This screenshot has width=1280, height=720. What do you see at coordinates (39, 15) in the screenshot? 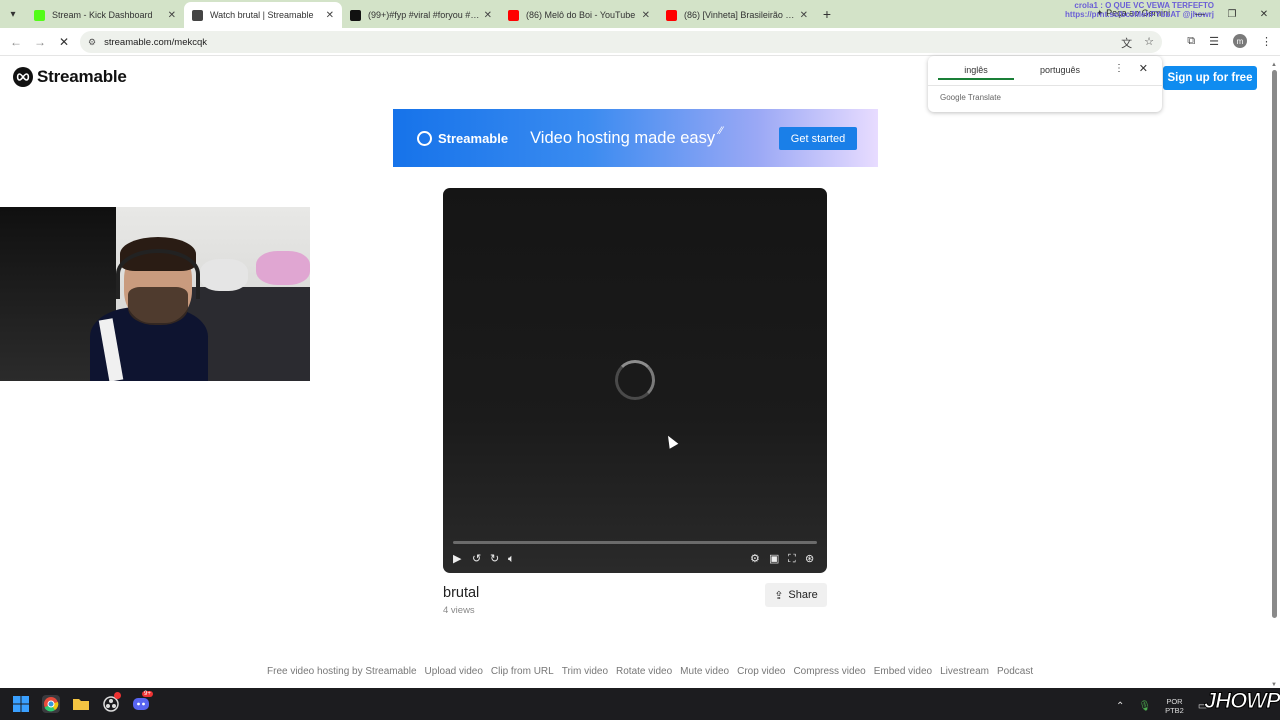
I see `kick-icon` at bounding box center [39, 15].